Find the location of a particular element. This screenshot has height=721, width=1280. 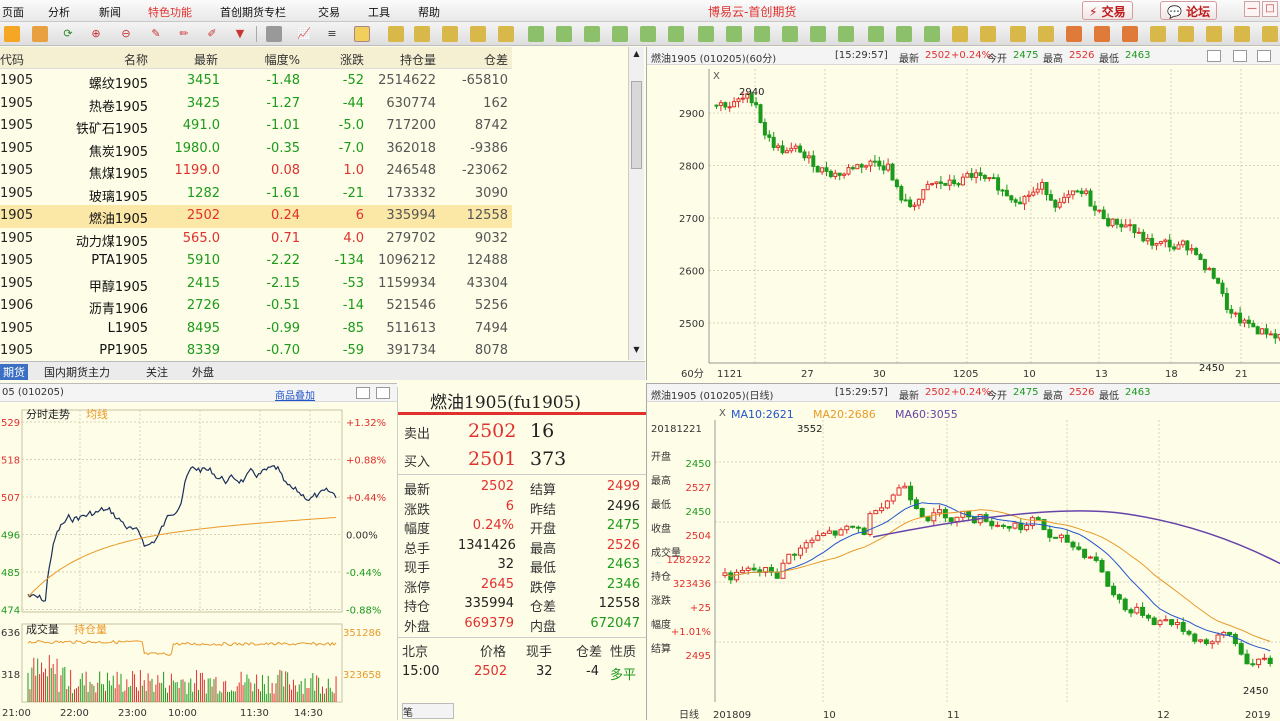

y14-icon is located at coordinates (1270, 34).